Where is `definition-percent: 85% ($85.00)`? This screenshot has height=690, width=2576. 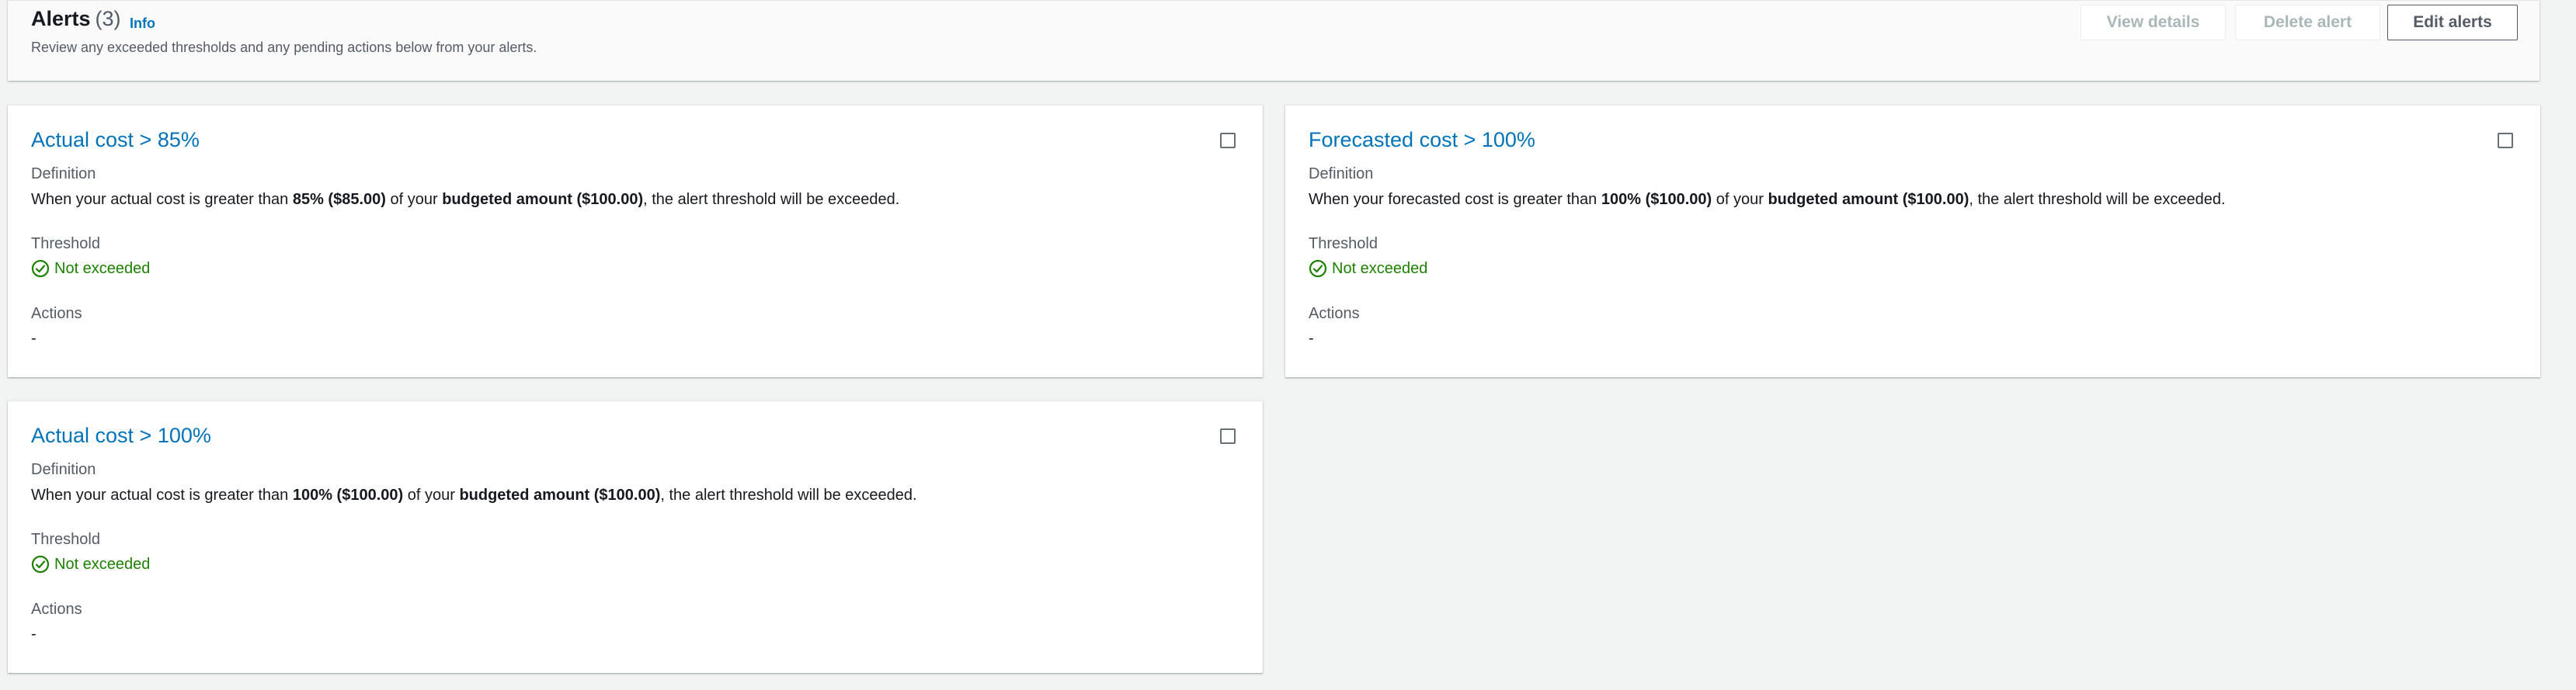 definition-percent: 85% ($85.00) is located at coordinates (339, 199).